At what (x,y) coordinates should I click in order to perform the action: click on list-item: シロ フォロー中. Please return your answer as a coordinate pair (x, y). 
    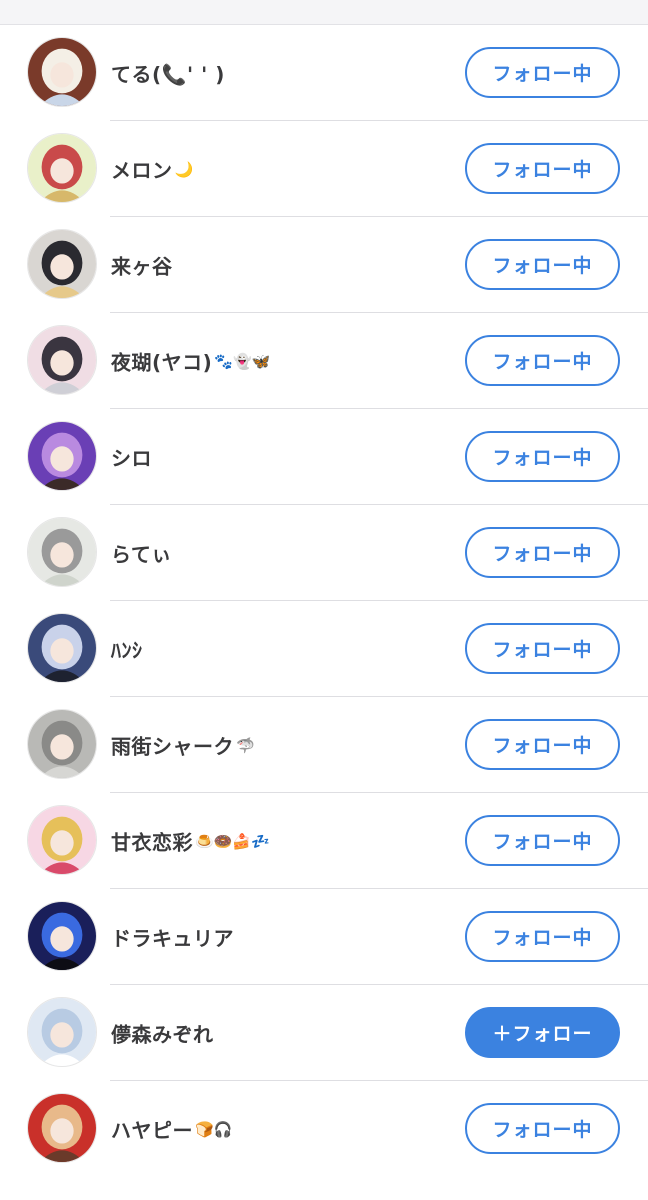
    Looking at the image, I should click on (324, 457).